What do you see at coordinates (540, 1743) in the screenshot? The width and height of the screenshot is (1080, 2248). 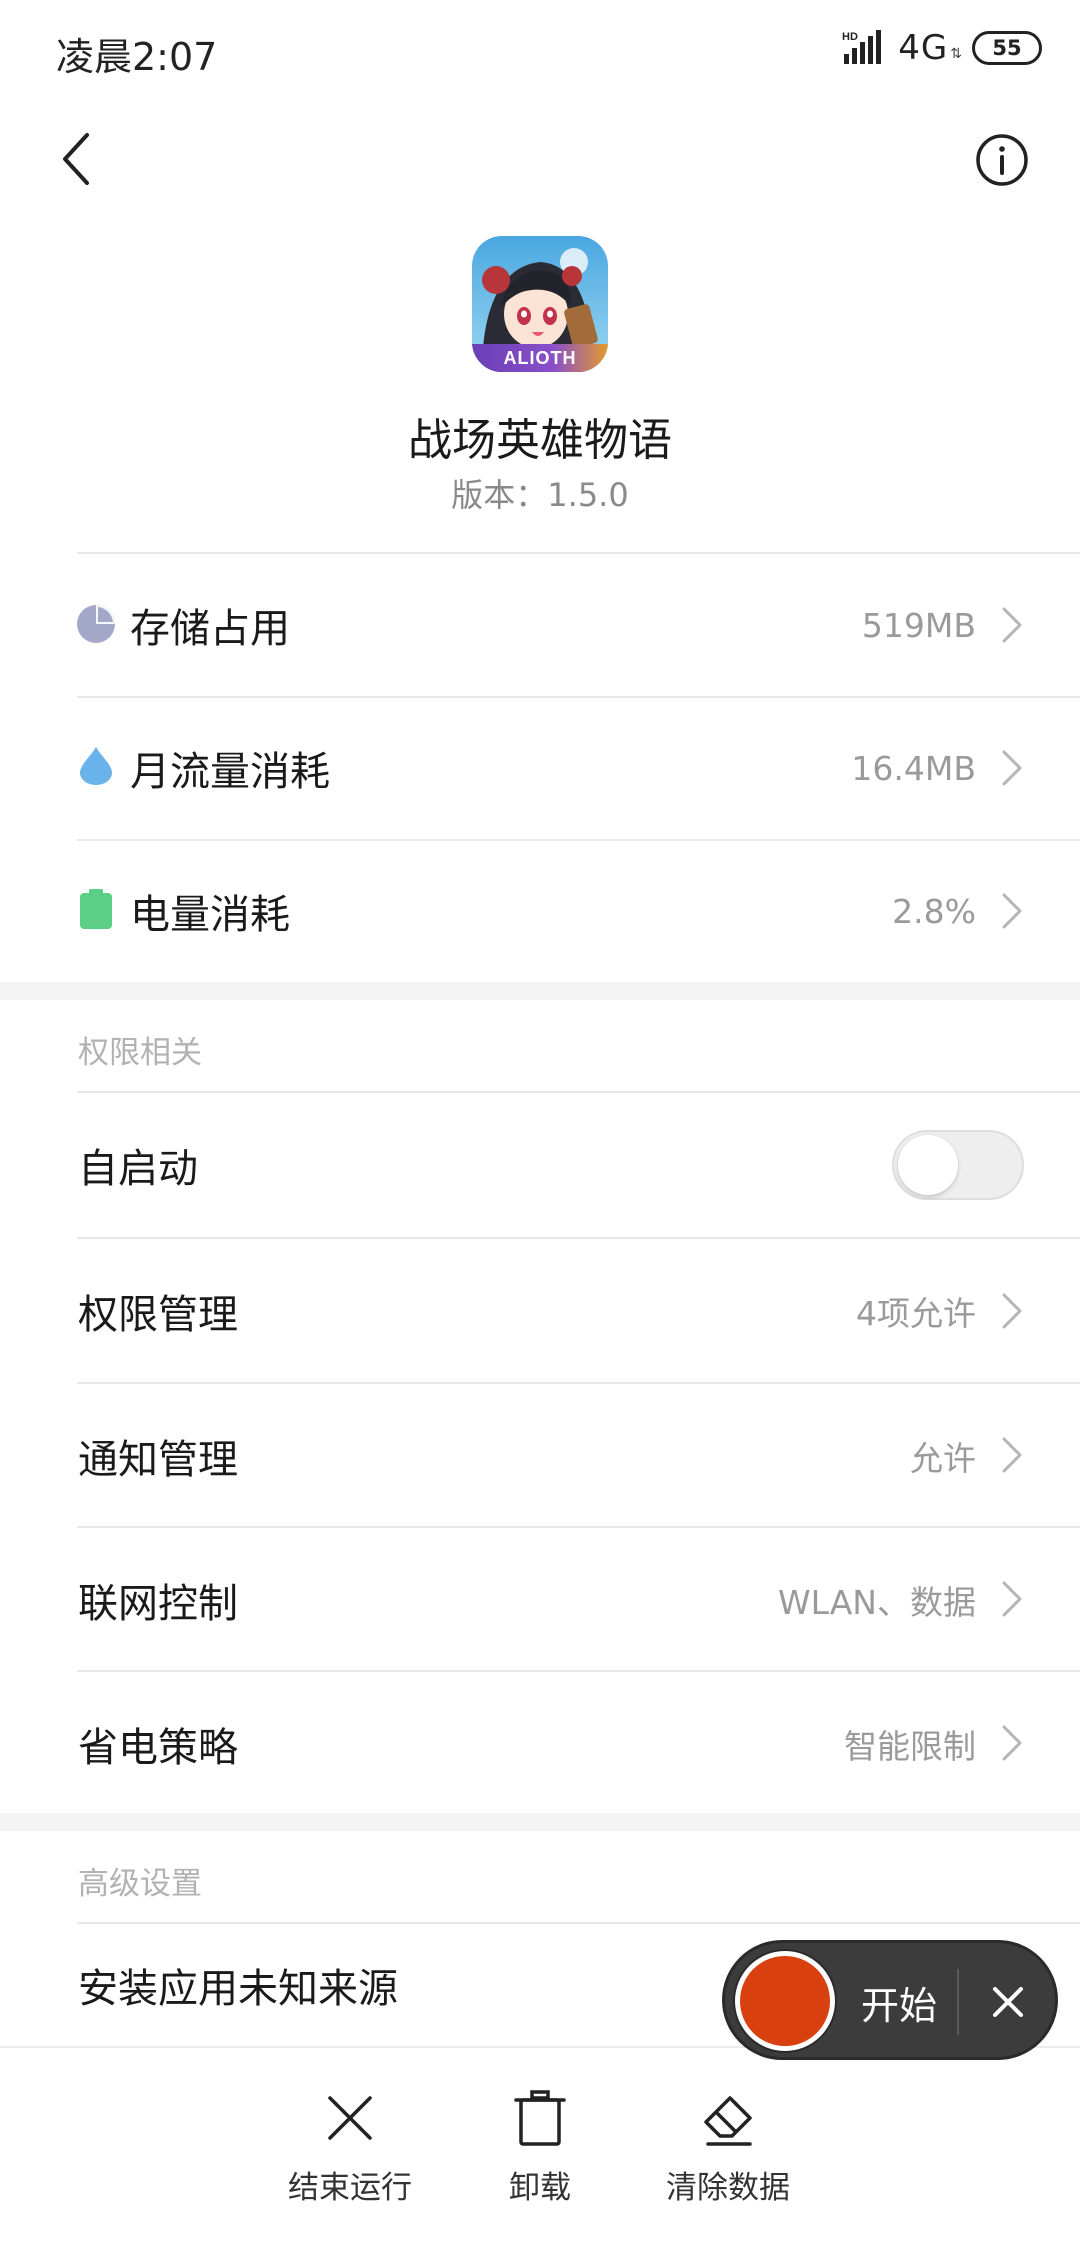 I see `power-saving-row: 省电策略 智能限制` at bounding box center [540, 1743].